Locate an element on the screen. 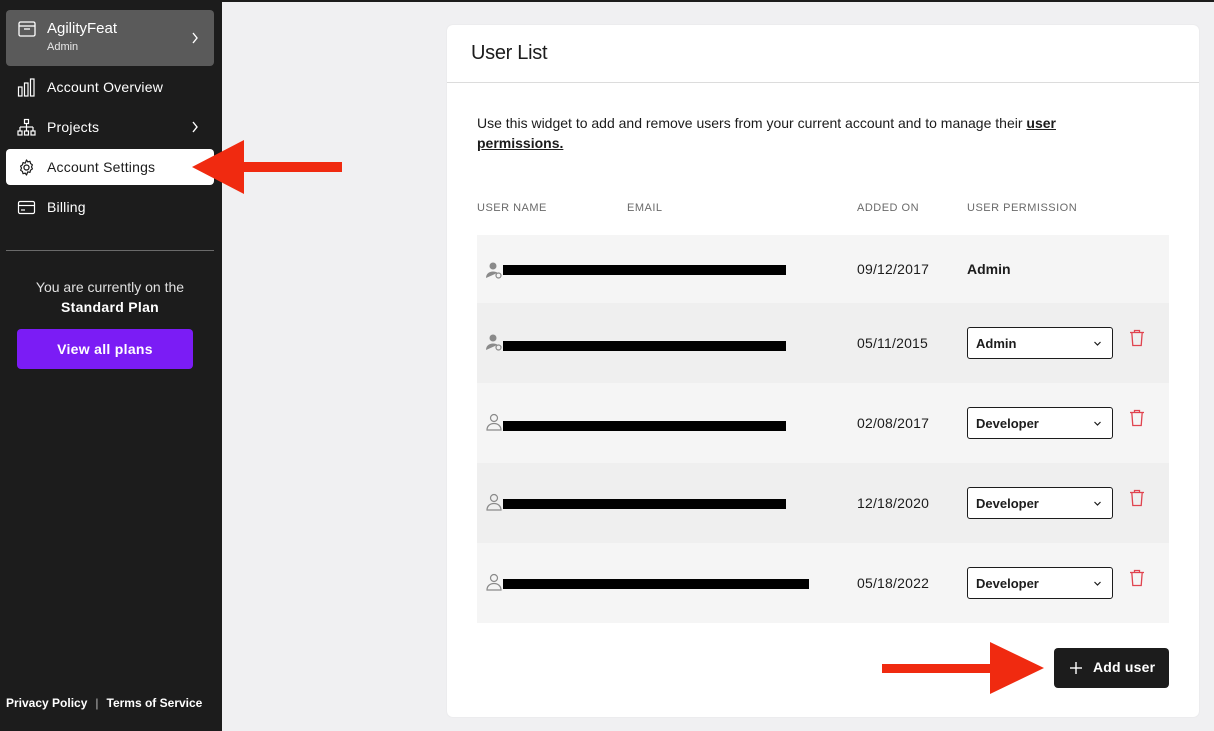  column-header-added-on: ADDED ON is located at coordinates (888, 208).